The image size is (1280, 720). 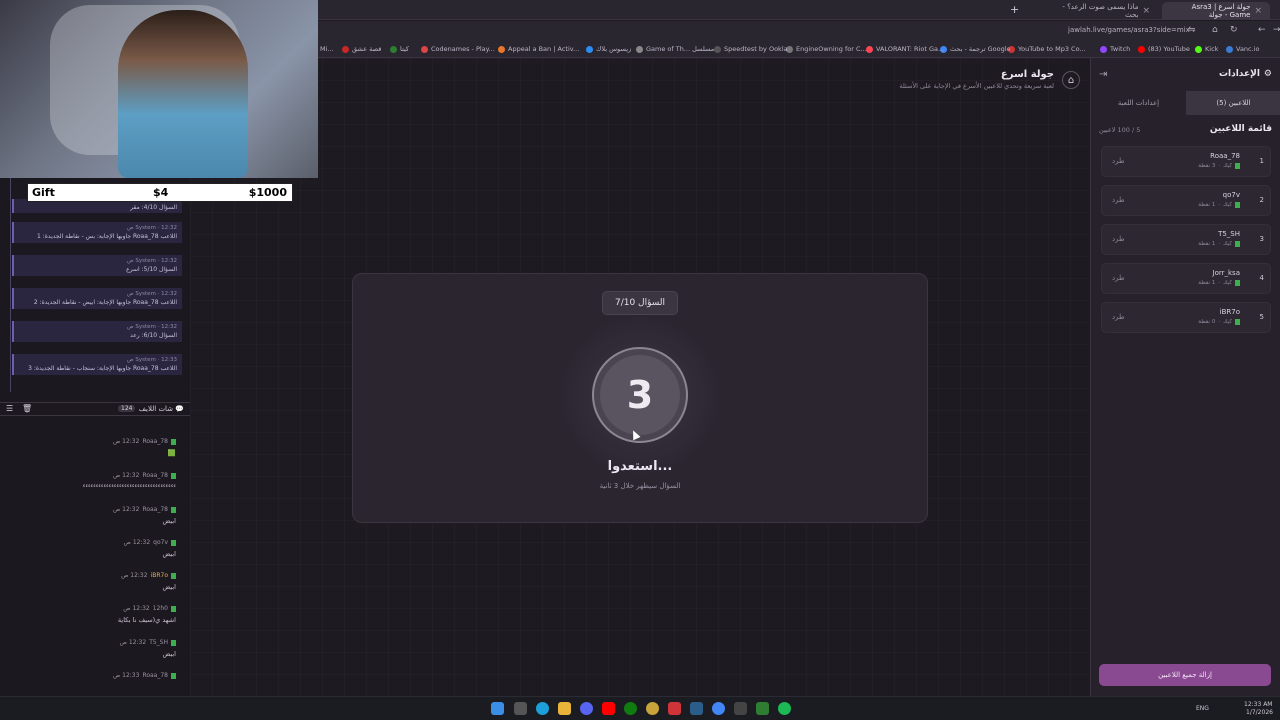 I want to click on reload-icon: ↻, so click(x=1234, y=30).